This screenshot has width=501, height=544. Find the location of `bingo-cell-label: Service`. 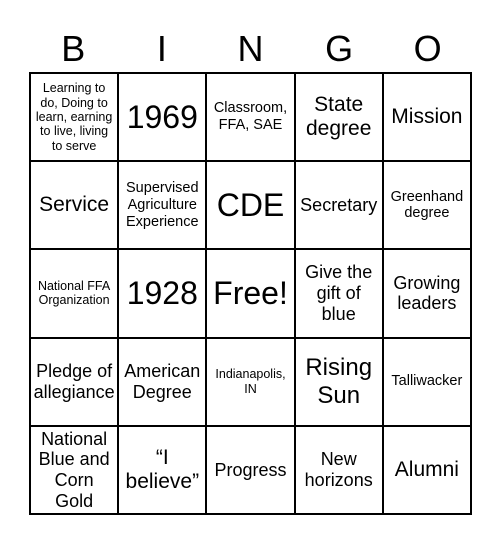

bingo-cell-label: Service is located at coordinates (74, 205).